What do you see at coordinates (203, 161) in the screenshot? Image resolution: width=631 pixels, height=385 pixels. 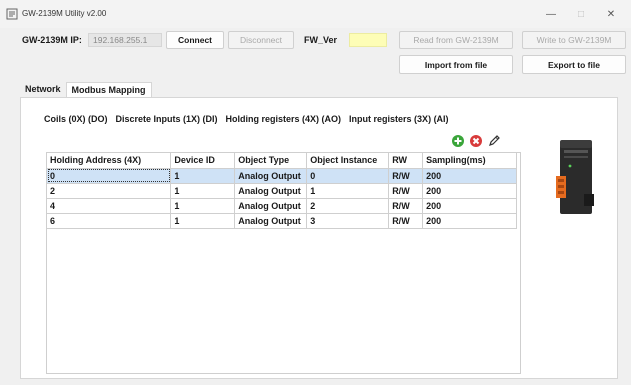 I see `column-header-device-id: Device ID` at bounding box center [203, 161].